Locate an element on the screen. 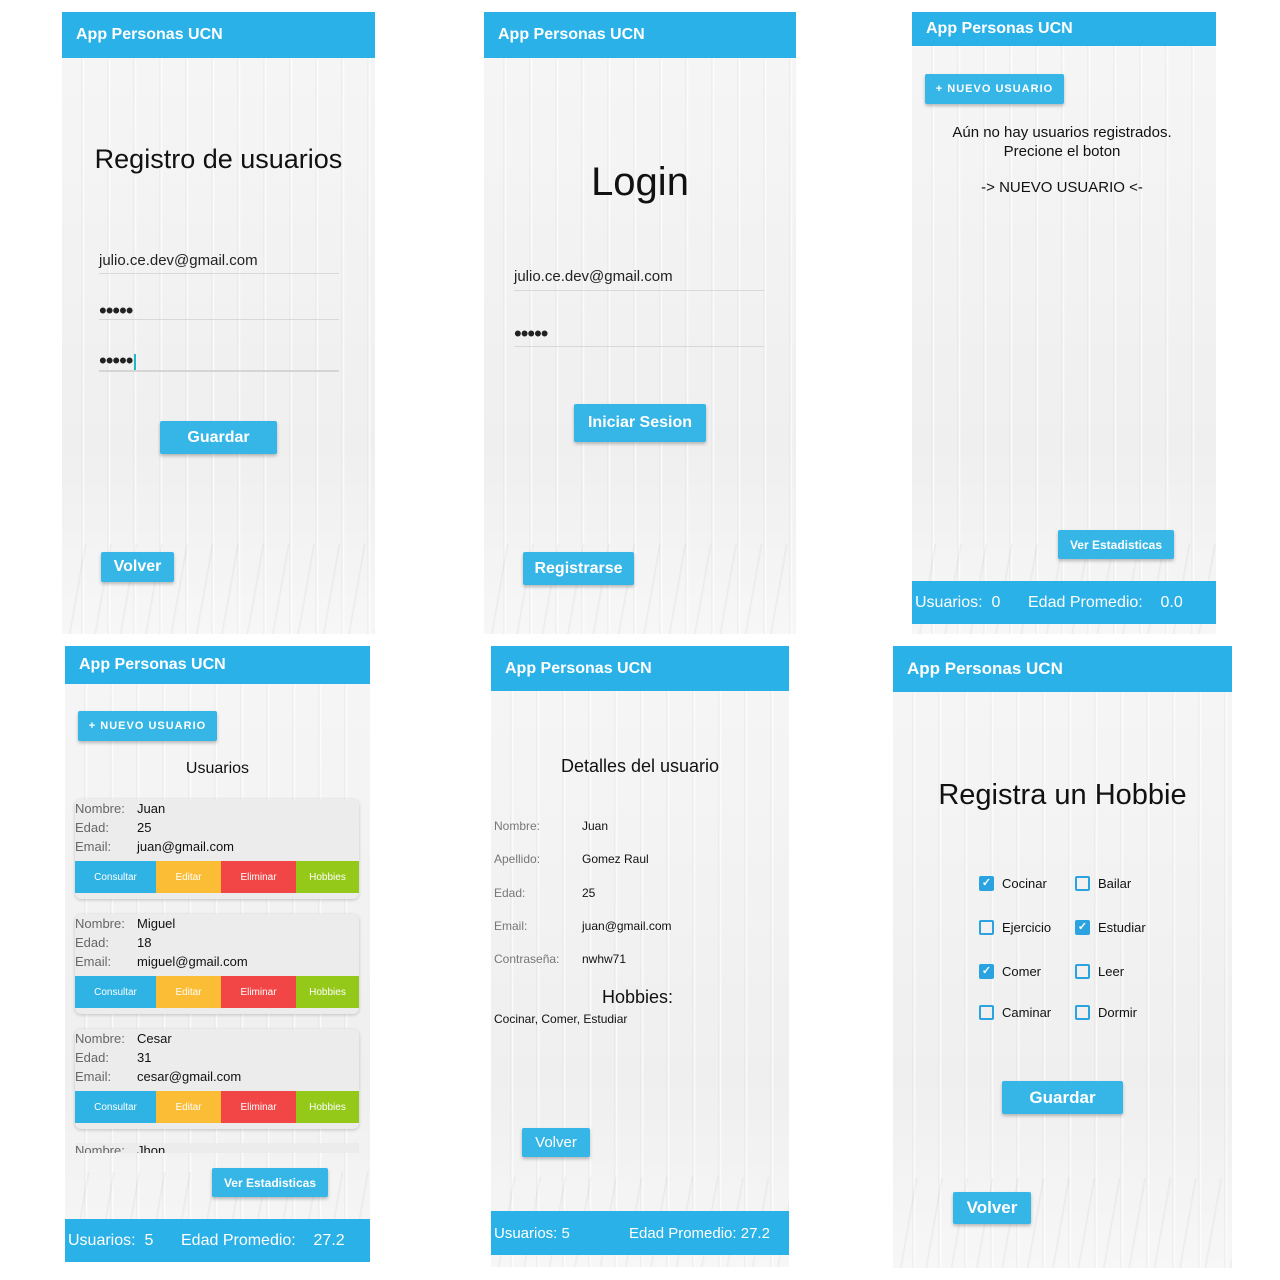  user-name: Miguel is located at coordinates (156, 923).